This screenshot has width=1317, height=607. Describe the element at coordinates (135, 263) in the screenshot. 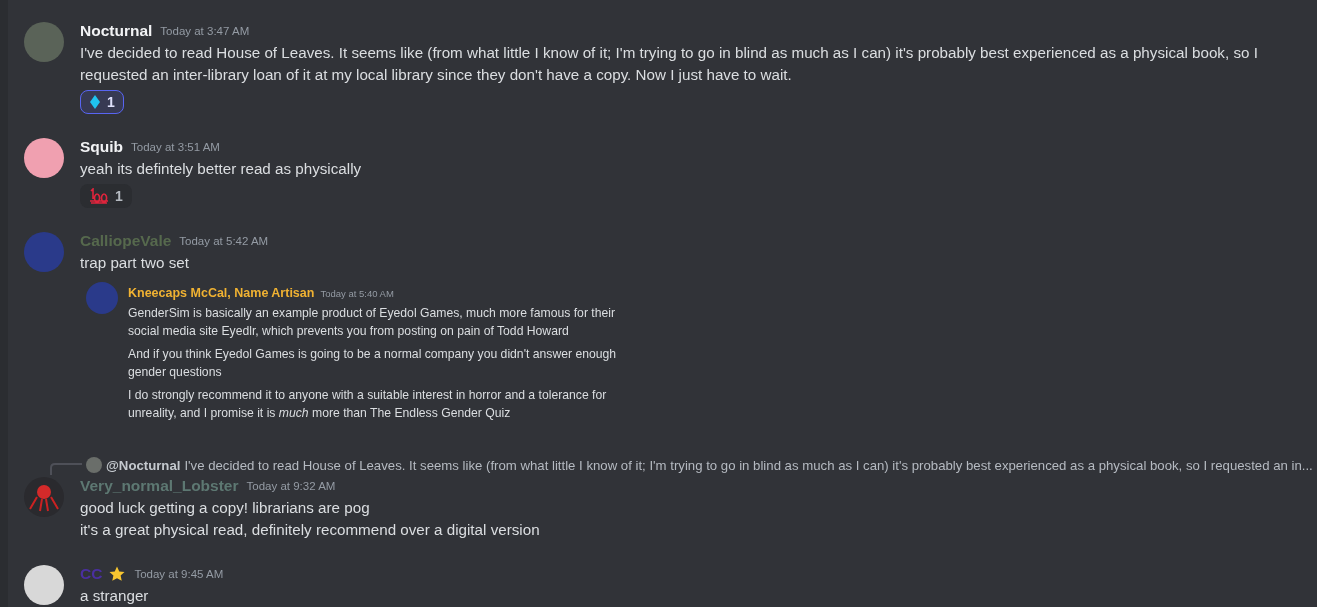

I see `message-text: trap part two set` at that location.